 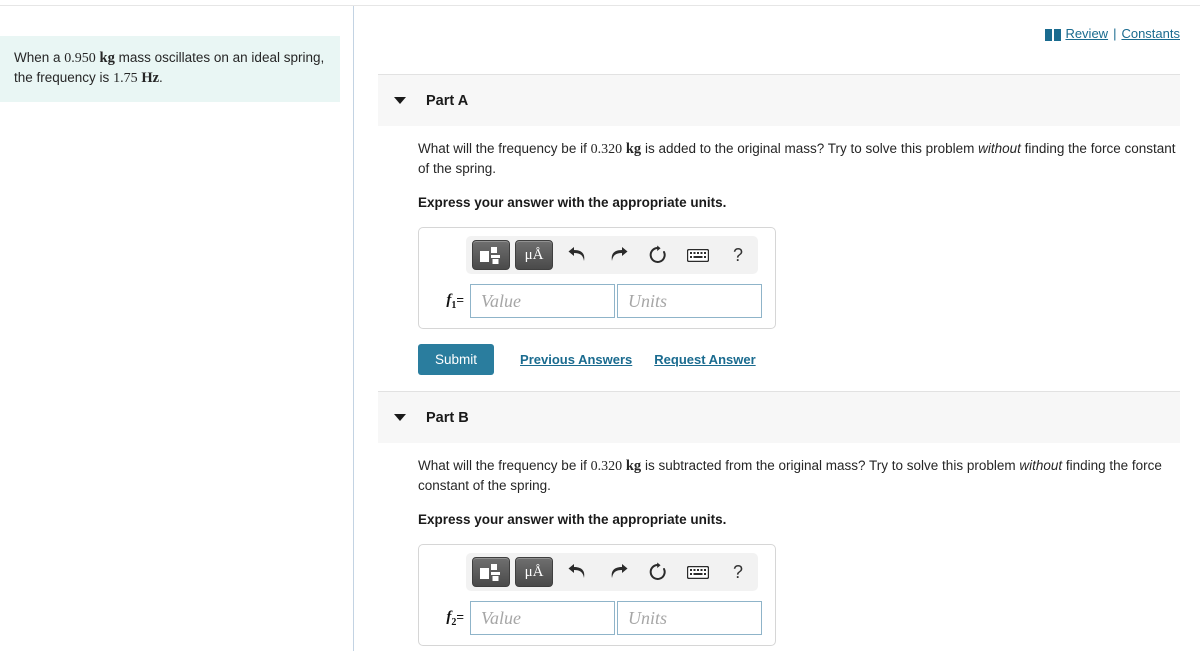 What do you see at coordinates (449, 301) in the screenshot?
I see `part-a-answer-symbol: f1=` at bounding box center [449, 301].